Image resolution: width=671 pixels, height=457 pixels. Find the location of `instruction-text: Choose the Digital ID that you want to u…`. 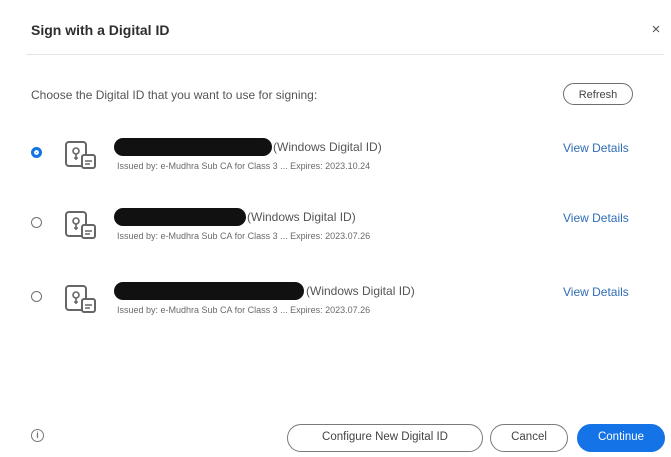

instruction-text: Choose the Digital ID that you want to u… is located at coordinates (174, 95).